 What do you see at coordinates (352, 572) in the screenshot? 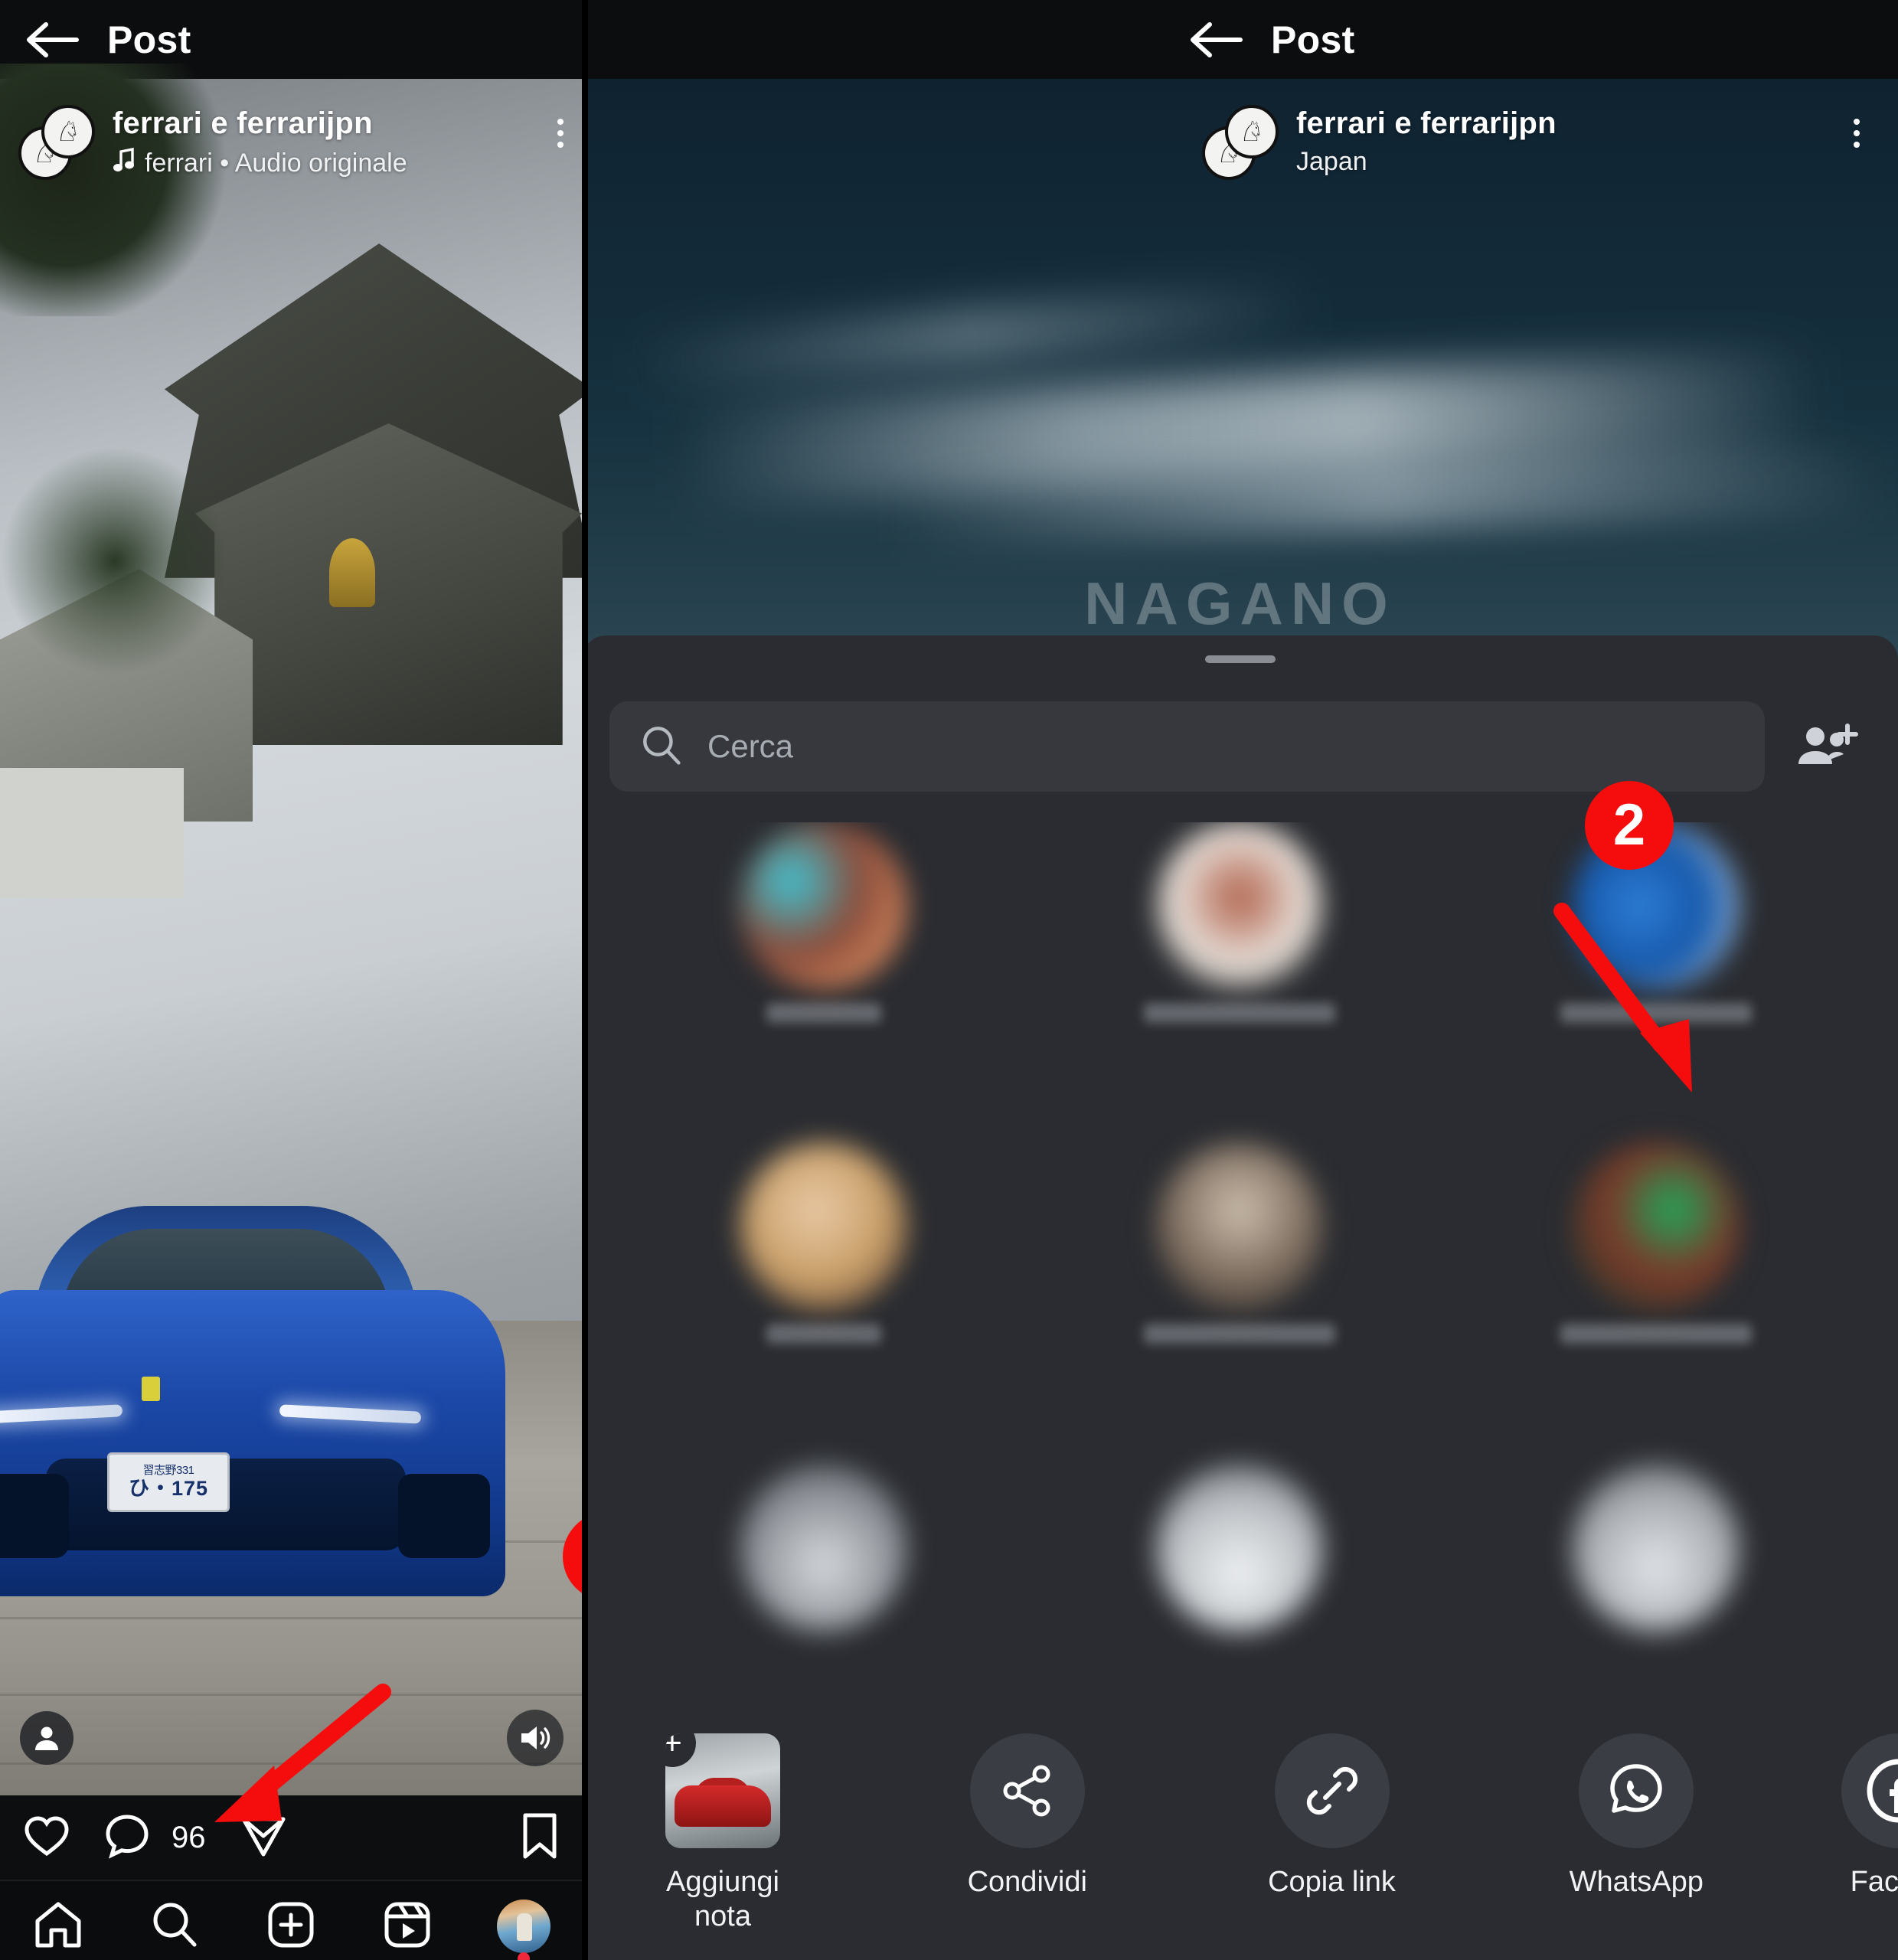
I see `gold-ornament` at bounding box center [352, 572].